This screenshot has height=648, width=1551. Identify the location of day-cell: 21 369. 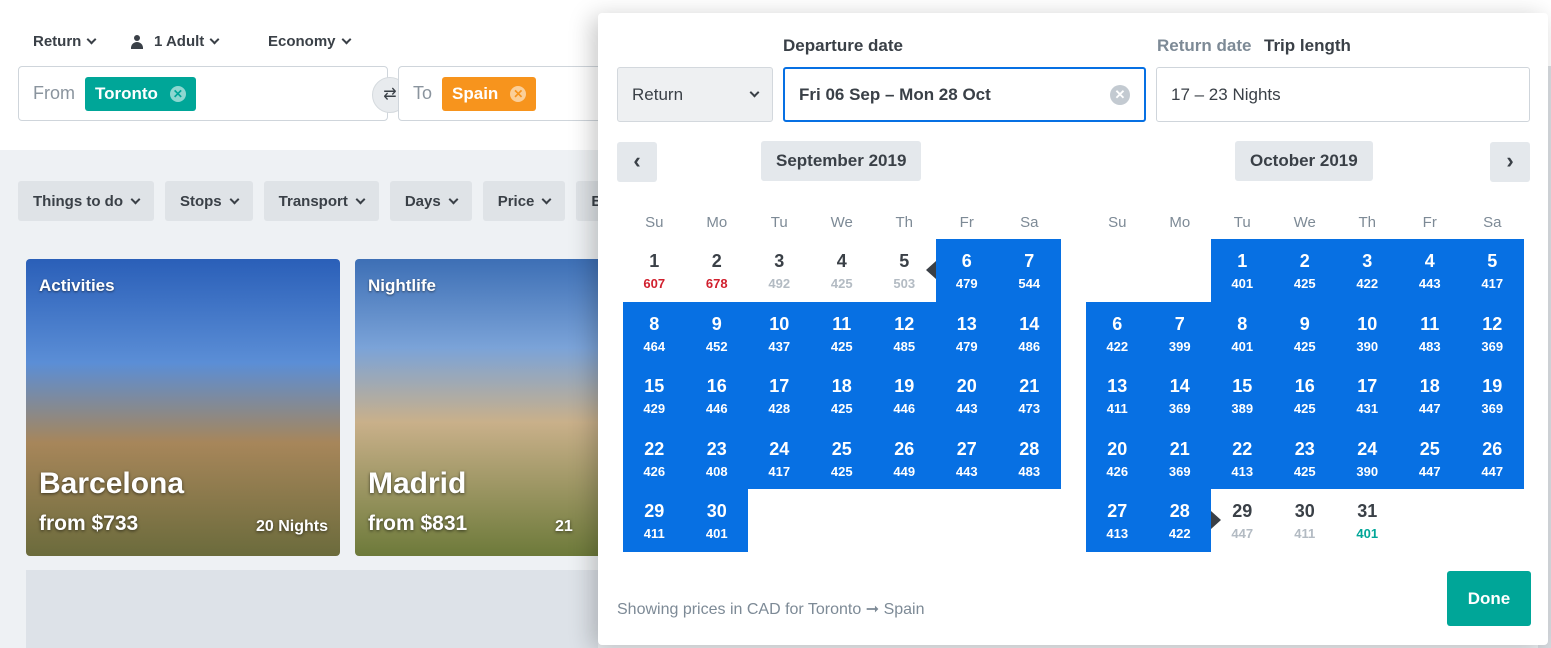
(1179, 457).